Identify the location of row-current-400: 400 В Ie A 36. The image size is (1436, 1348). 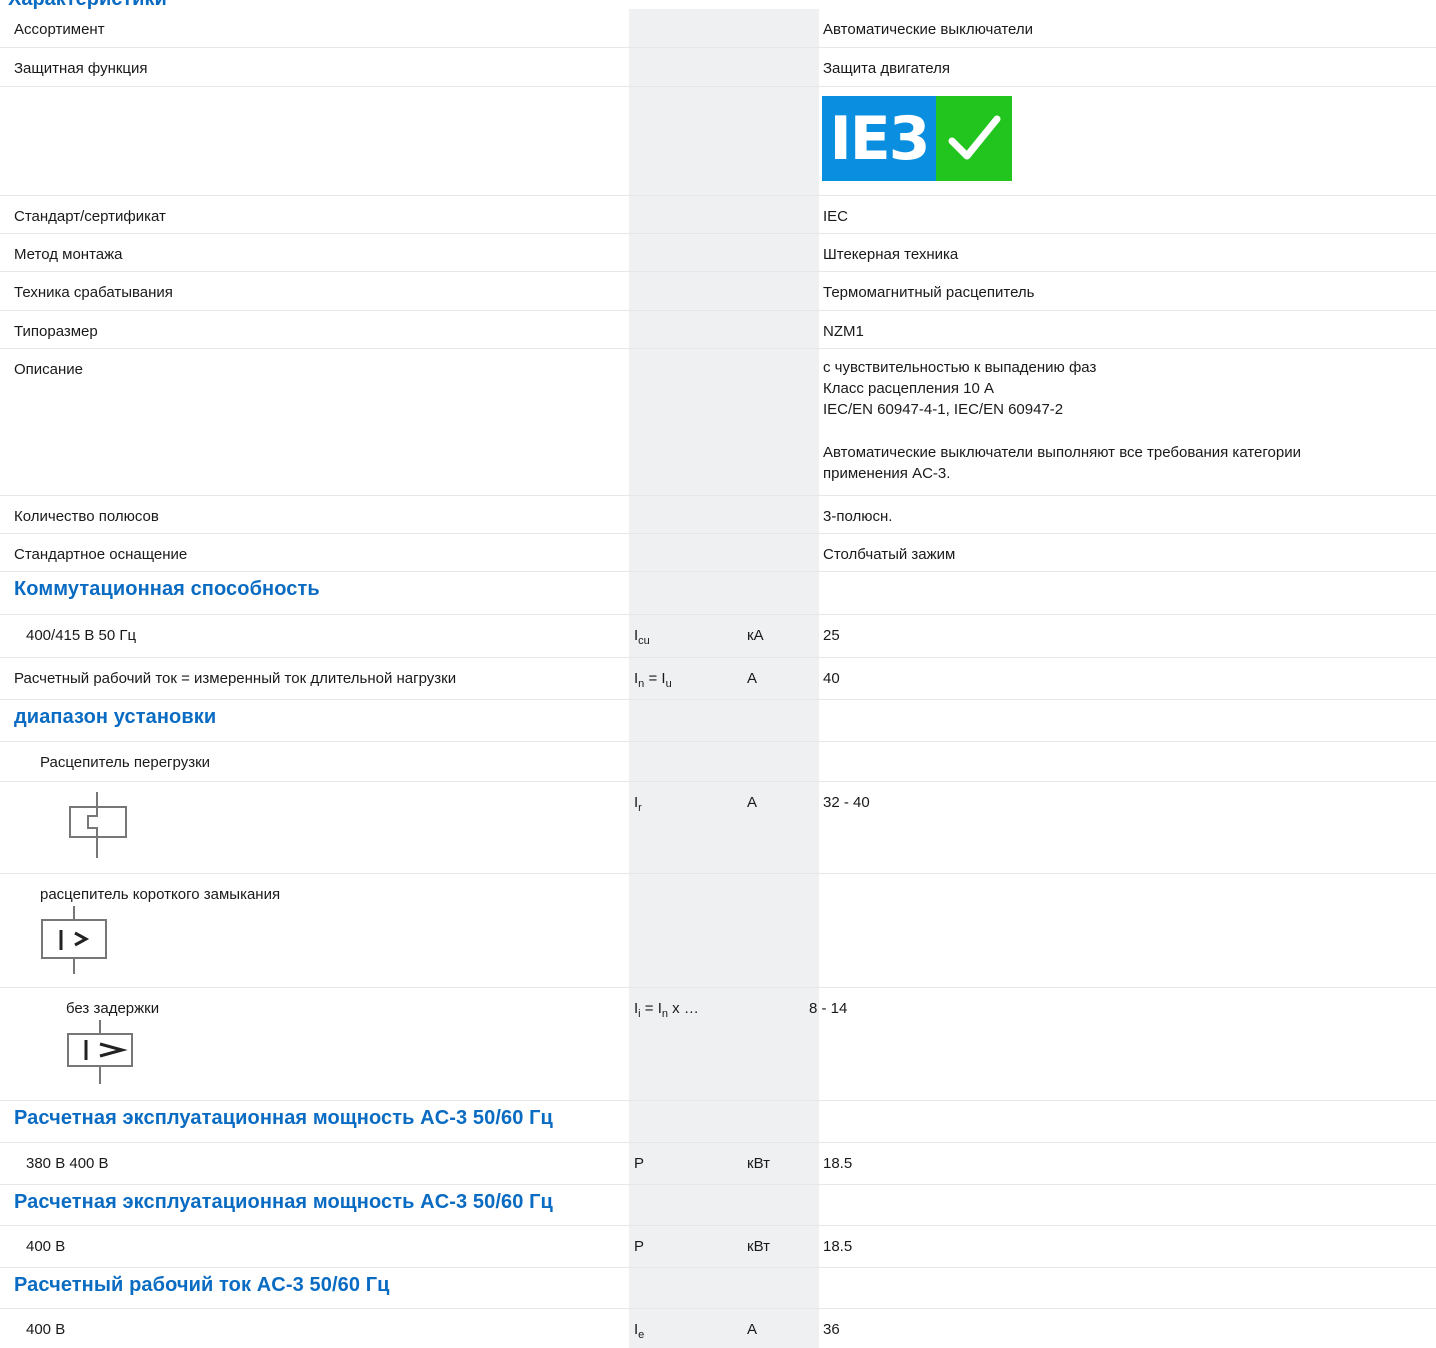
(718, 1328).